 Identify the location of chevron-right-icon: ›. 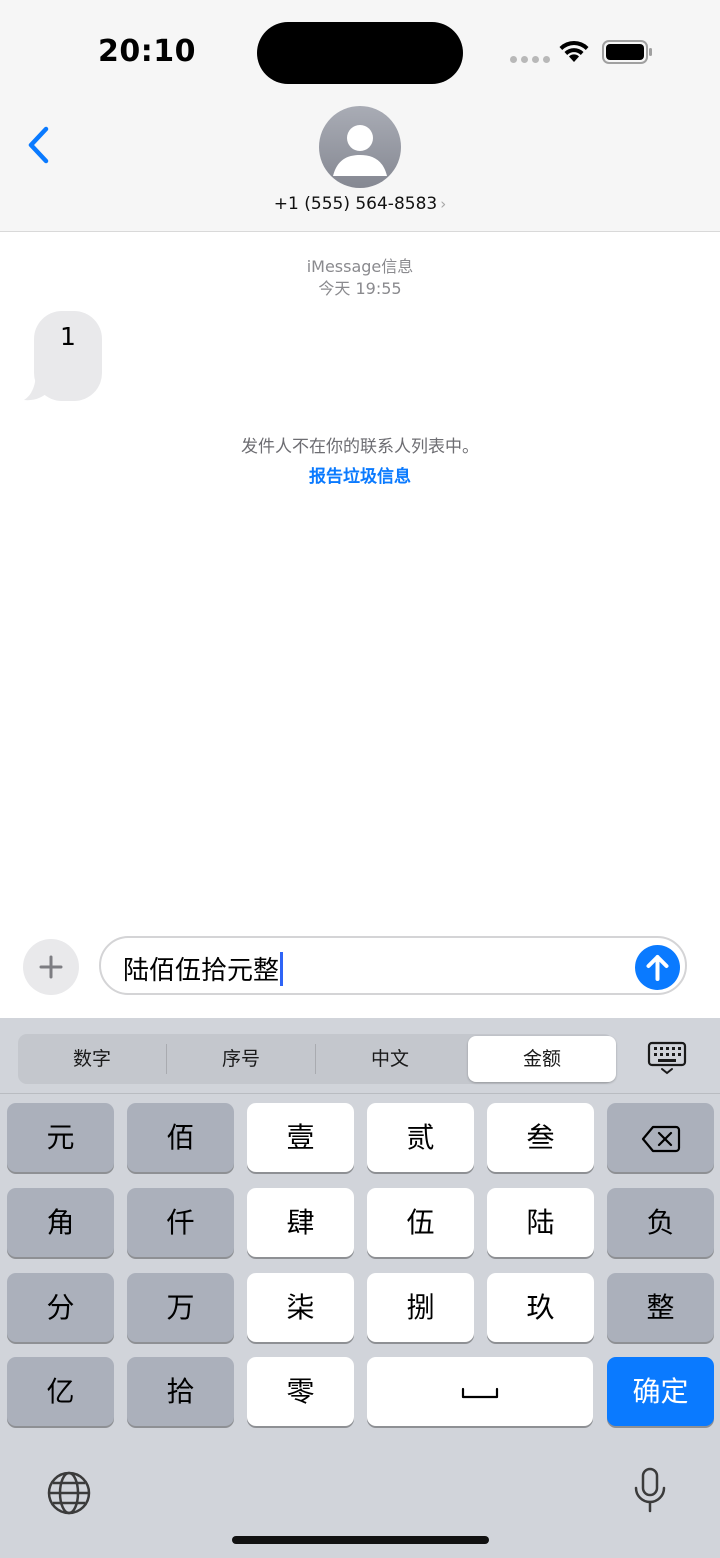
(443, 204).